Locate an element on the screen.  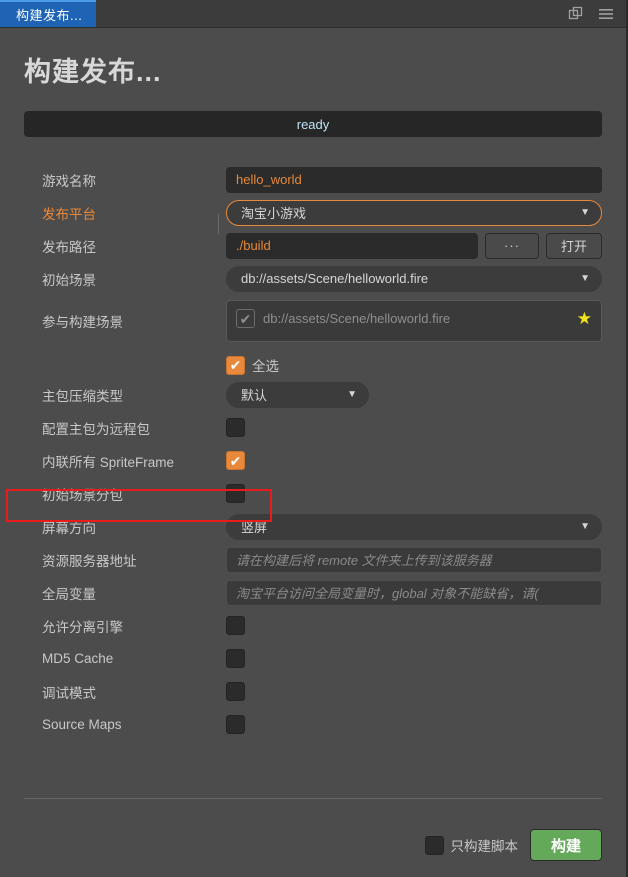
field-compression: 默认 ▼ is located at coordinates (411, 394).